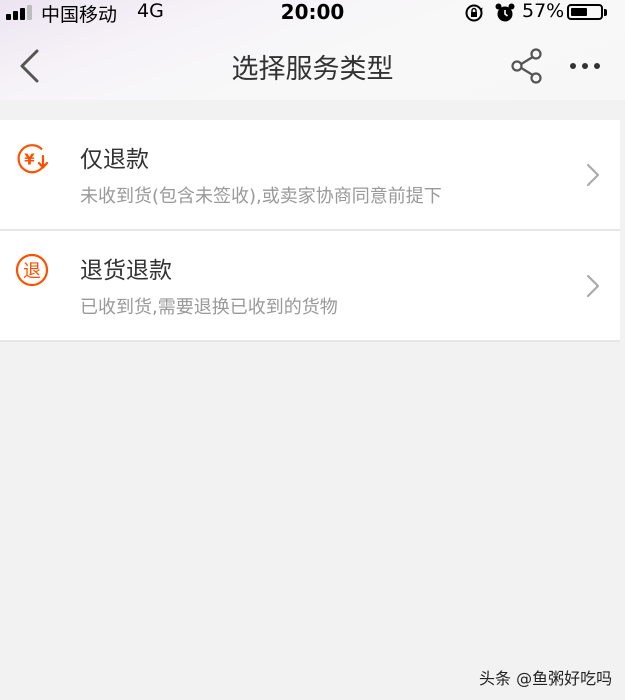 This screenshot has width=625, height=700. I want to click on status-bar: 中国移动 4G 20:00 57%, so click(312, 13).